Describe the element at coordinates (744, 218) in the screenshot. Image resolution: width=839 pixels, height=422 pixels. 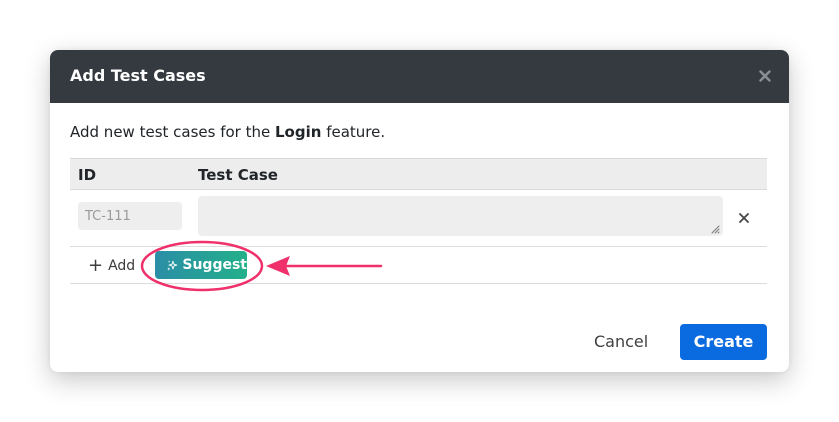
I see `remove-row-icon` at that location.